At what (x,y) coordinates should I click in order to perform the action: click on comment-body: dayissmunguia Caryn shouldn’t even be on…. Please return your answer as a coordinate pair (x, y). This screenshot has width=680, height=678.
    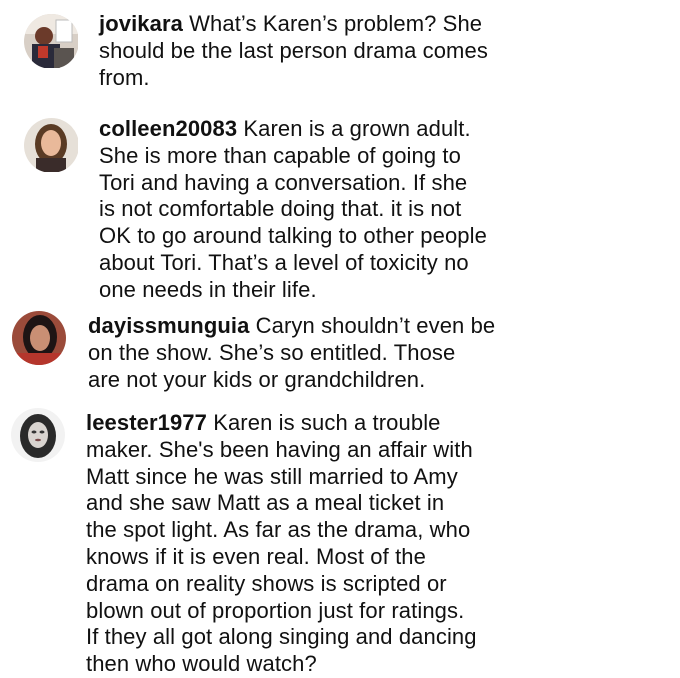
    Looking at the image, I should click on (291, 353).